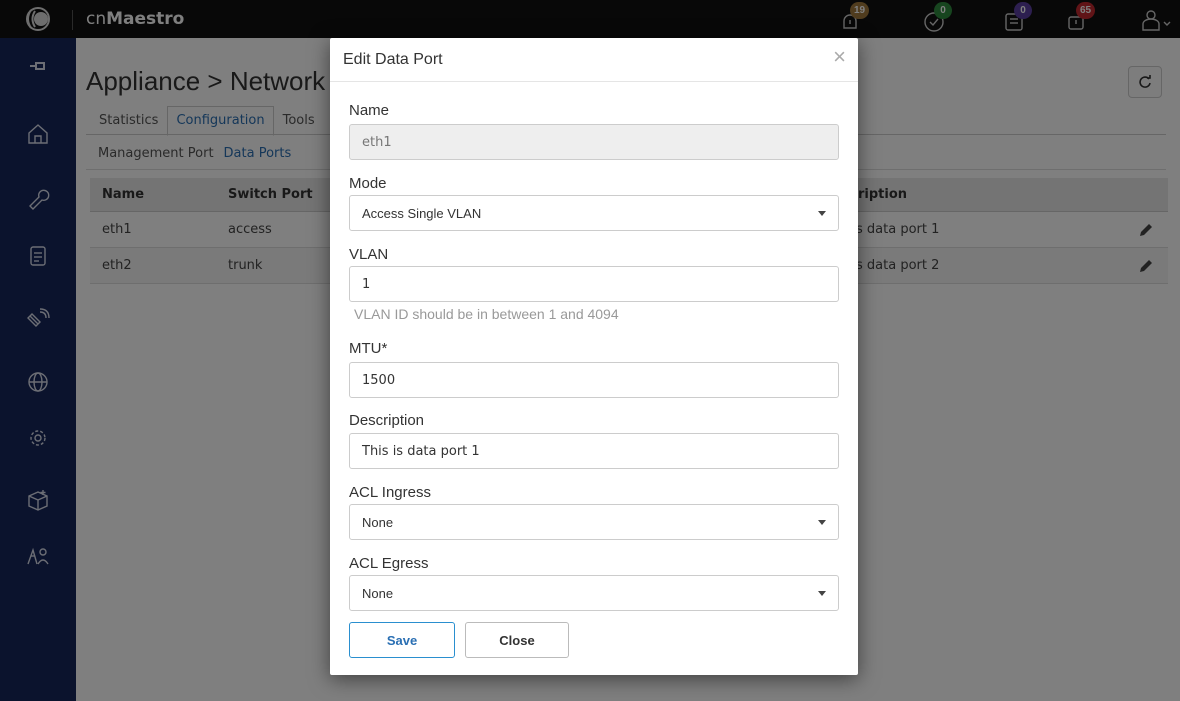  I want to click on close-icon: ×, so click(839, 57).